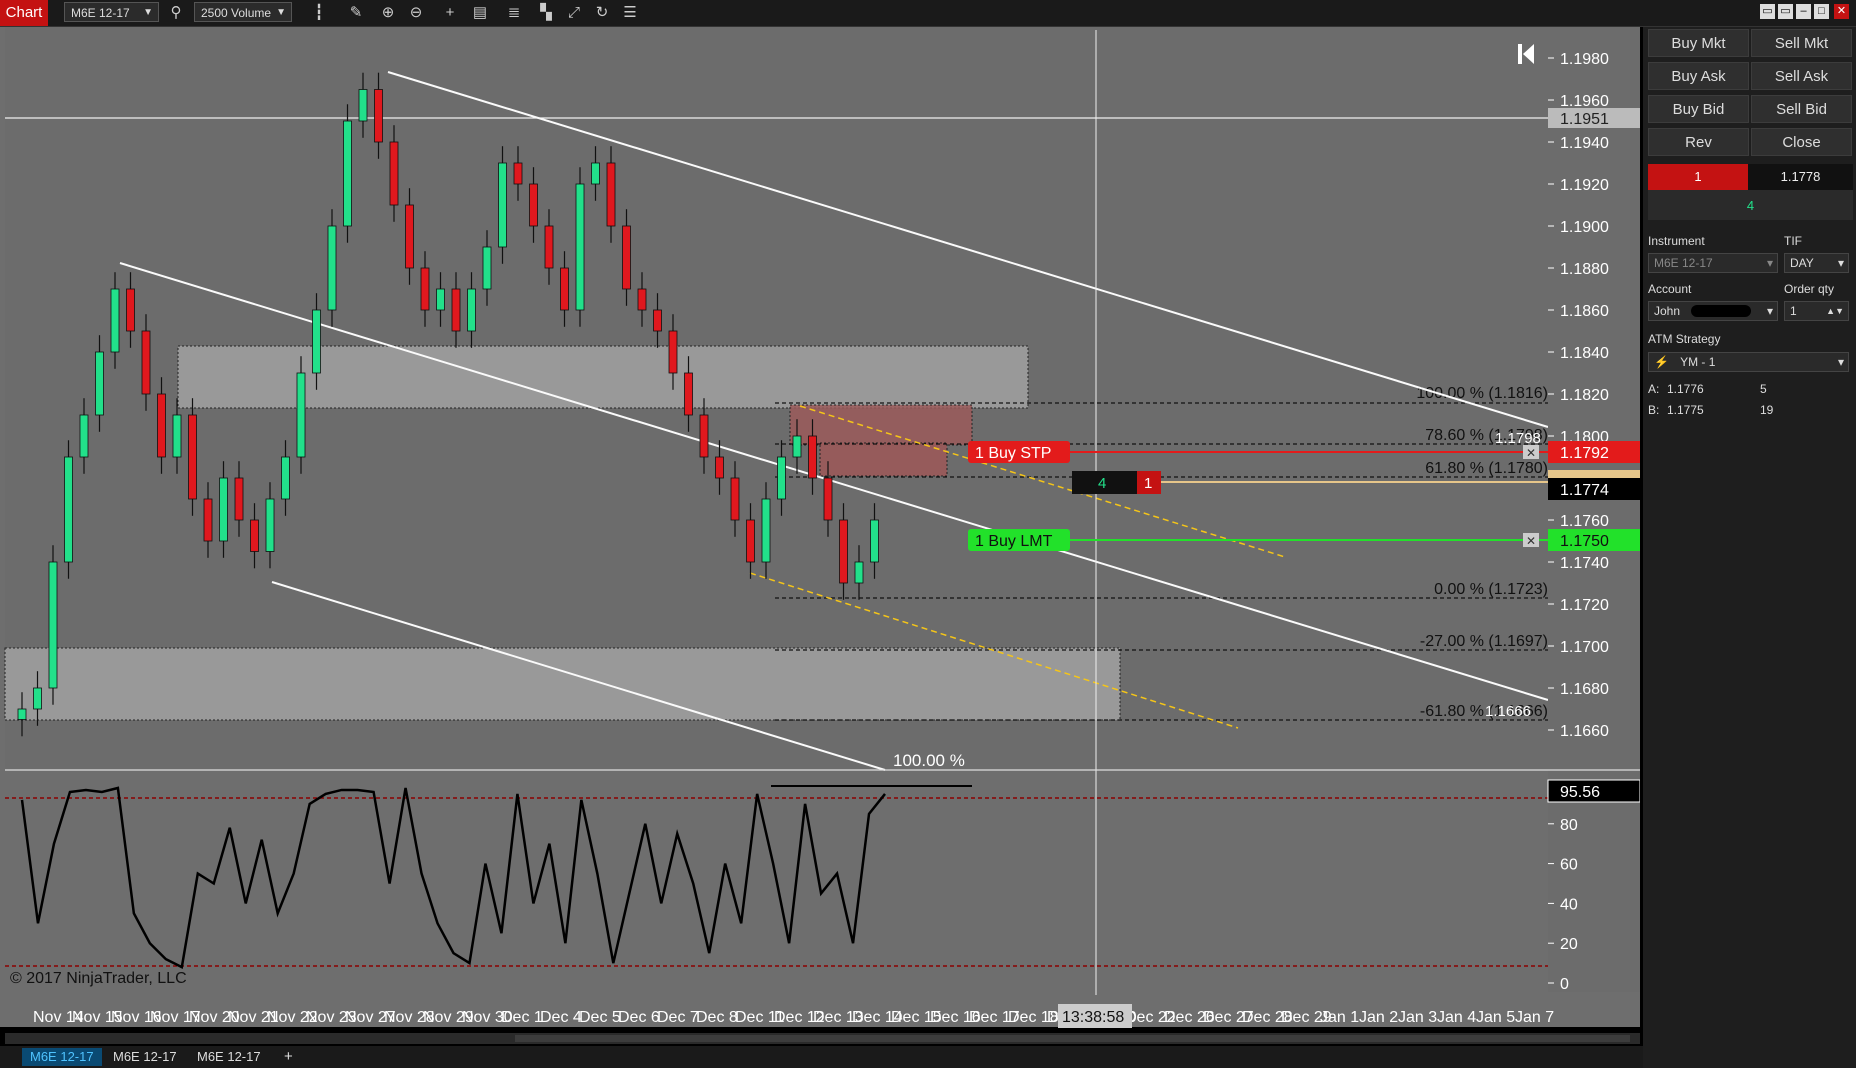  What do you see at coordinates (1816, 311) in the screenshot?
I see `order-qty-field: 1 ▲▼` at bounding box center [1816, 311].